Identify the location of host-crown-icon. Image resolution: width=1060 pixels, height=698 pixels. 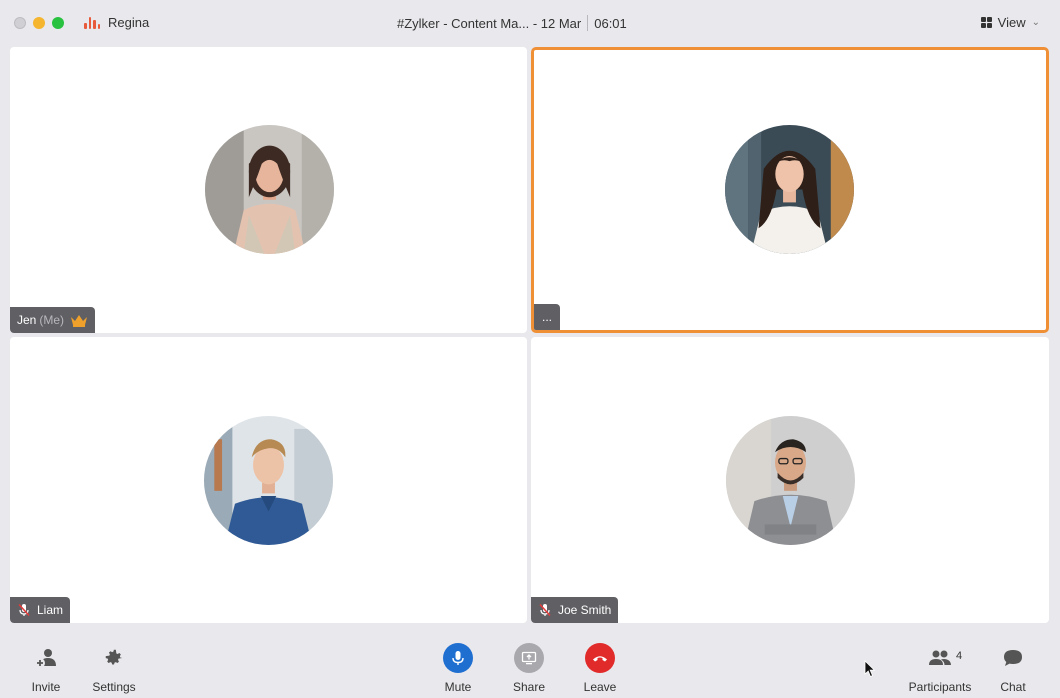
(79, 321).